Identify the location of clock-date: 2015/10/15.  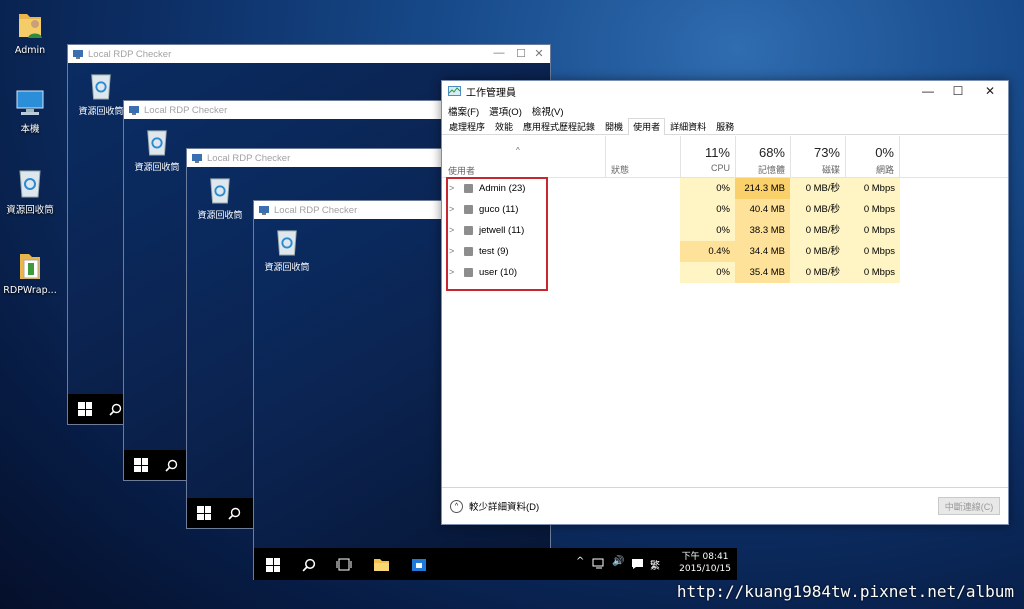
(705, 569).